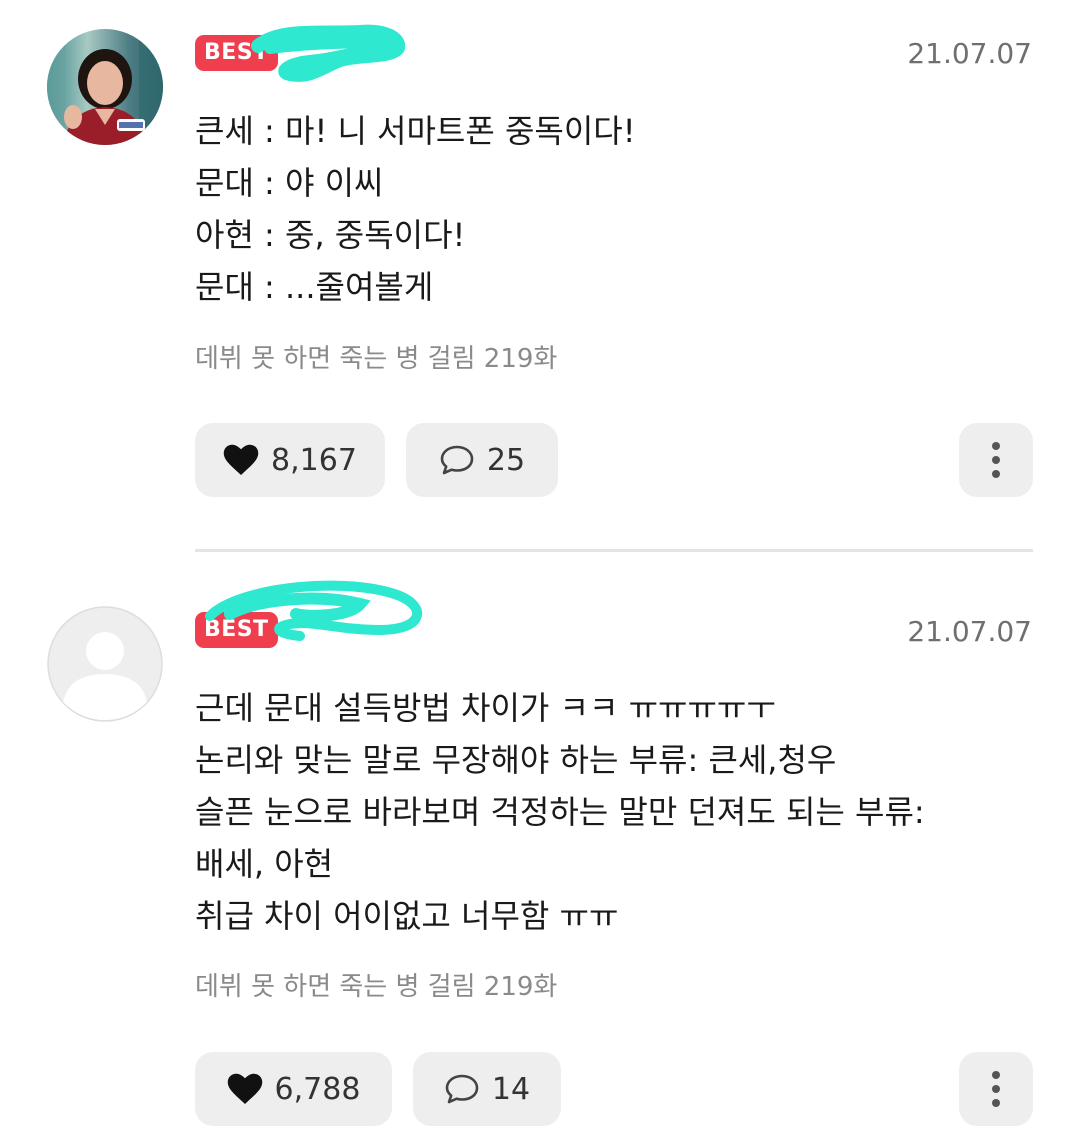 This screenshot has width=1080, height=1127. What do you see at coordinates (314, 460) in the screenshot?
I see `like-count: 8,167` at bounding box center [314, 460].